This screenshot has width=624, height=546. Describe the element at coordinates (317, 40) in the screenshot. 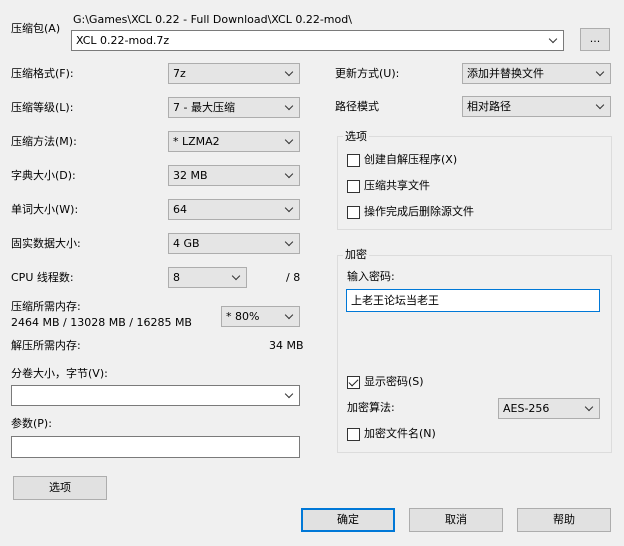

I see `archive-name-combo: XCL 0.22-mod.7z` at that location.